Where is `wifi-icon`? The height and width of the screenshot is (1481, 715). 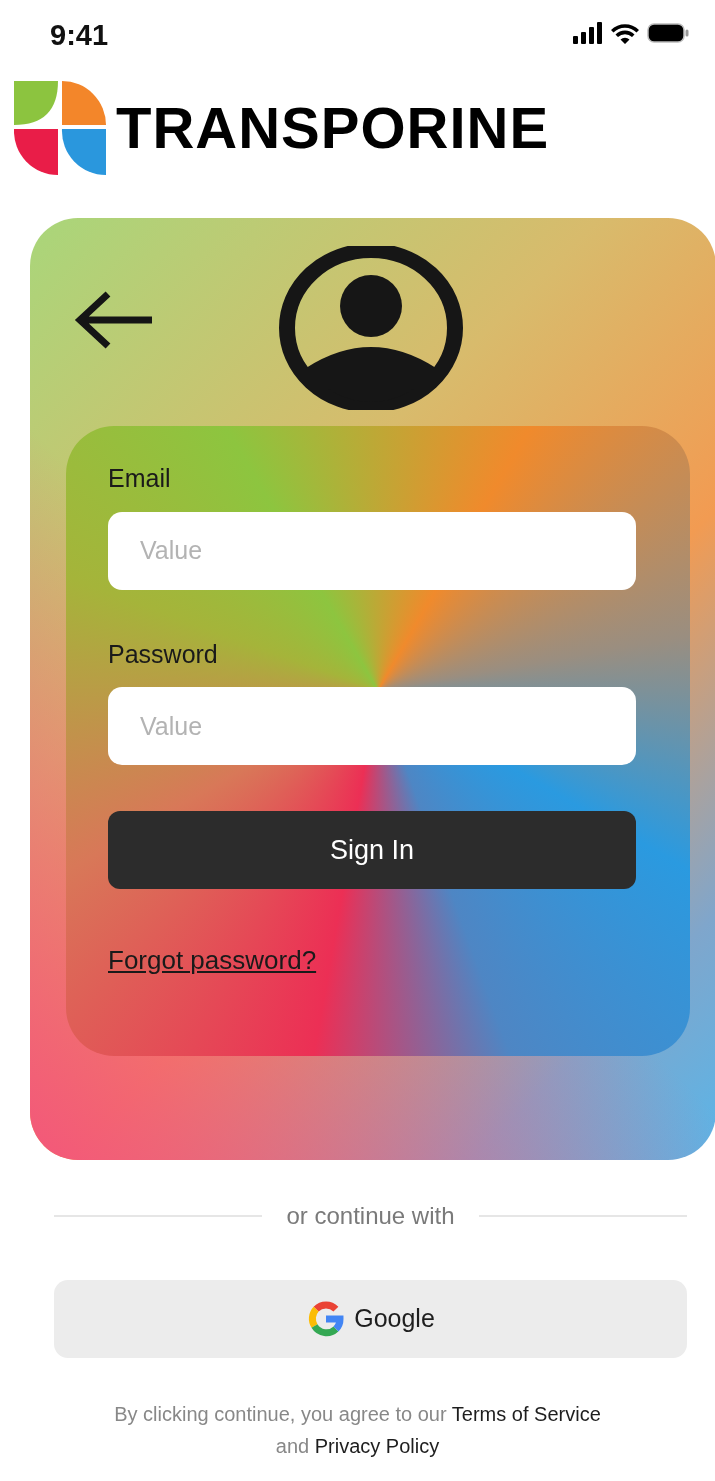 wifi-icon is located at coordinates (625, 33).